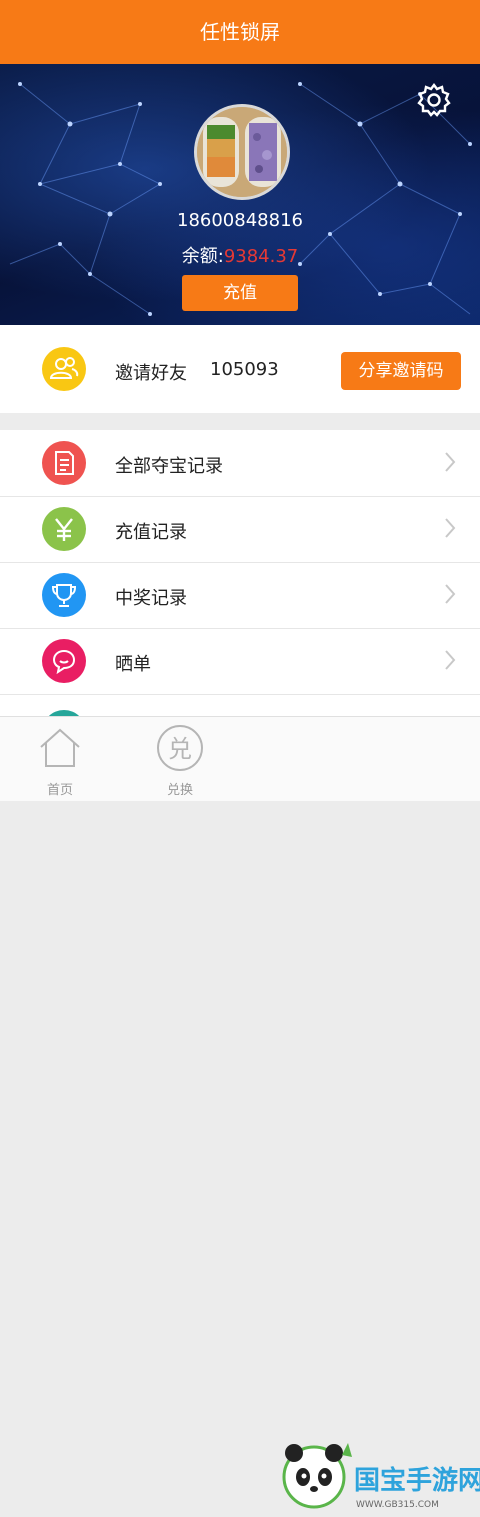 The image size is (480, 1517). What do you see at coordinates (151, 373) in the screenshot?
I see `invite-friends-label: 邀请好友` at bounding box center [151, 373].